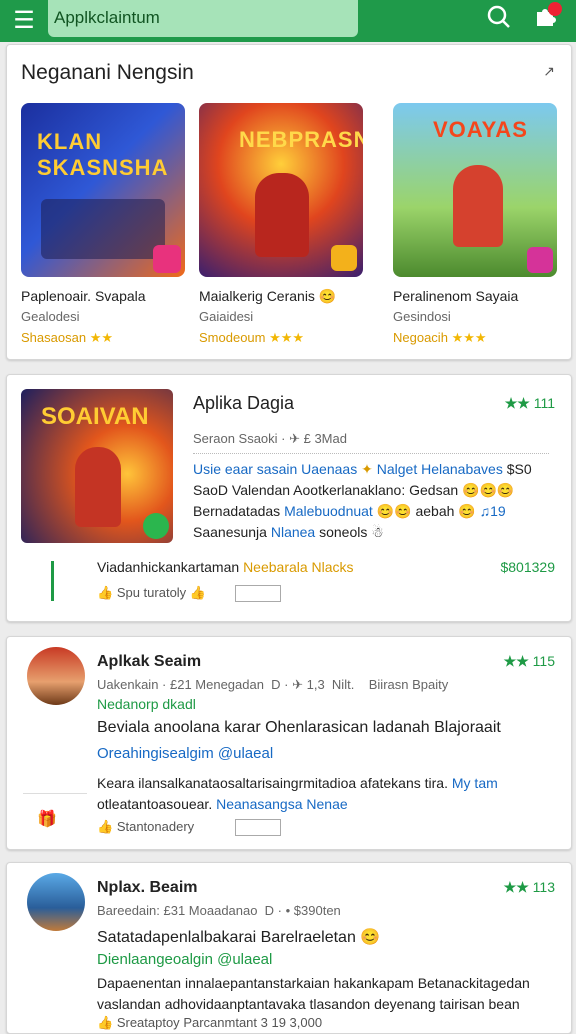 Image resolution: width=576 pixels, height=1034 pixels. I want to click on review-price: $801329, so click(527, 567).